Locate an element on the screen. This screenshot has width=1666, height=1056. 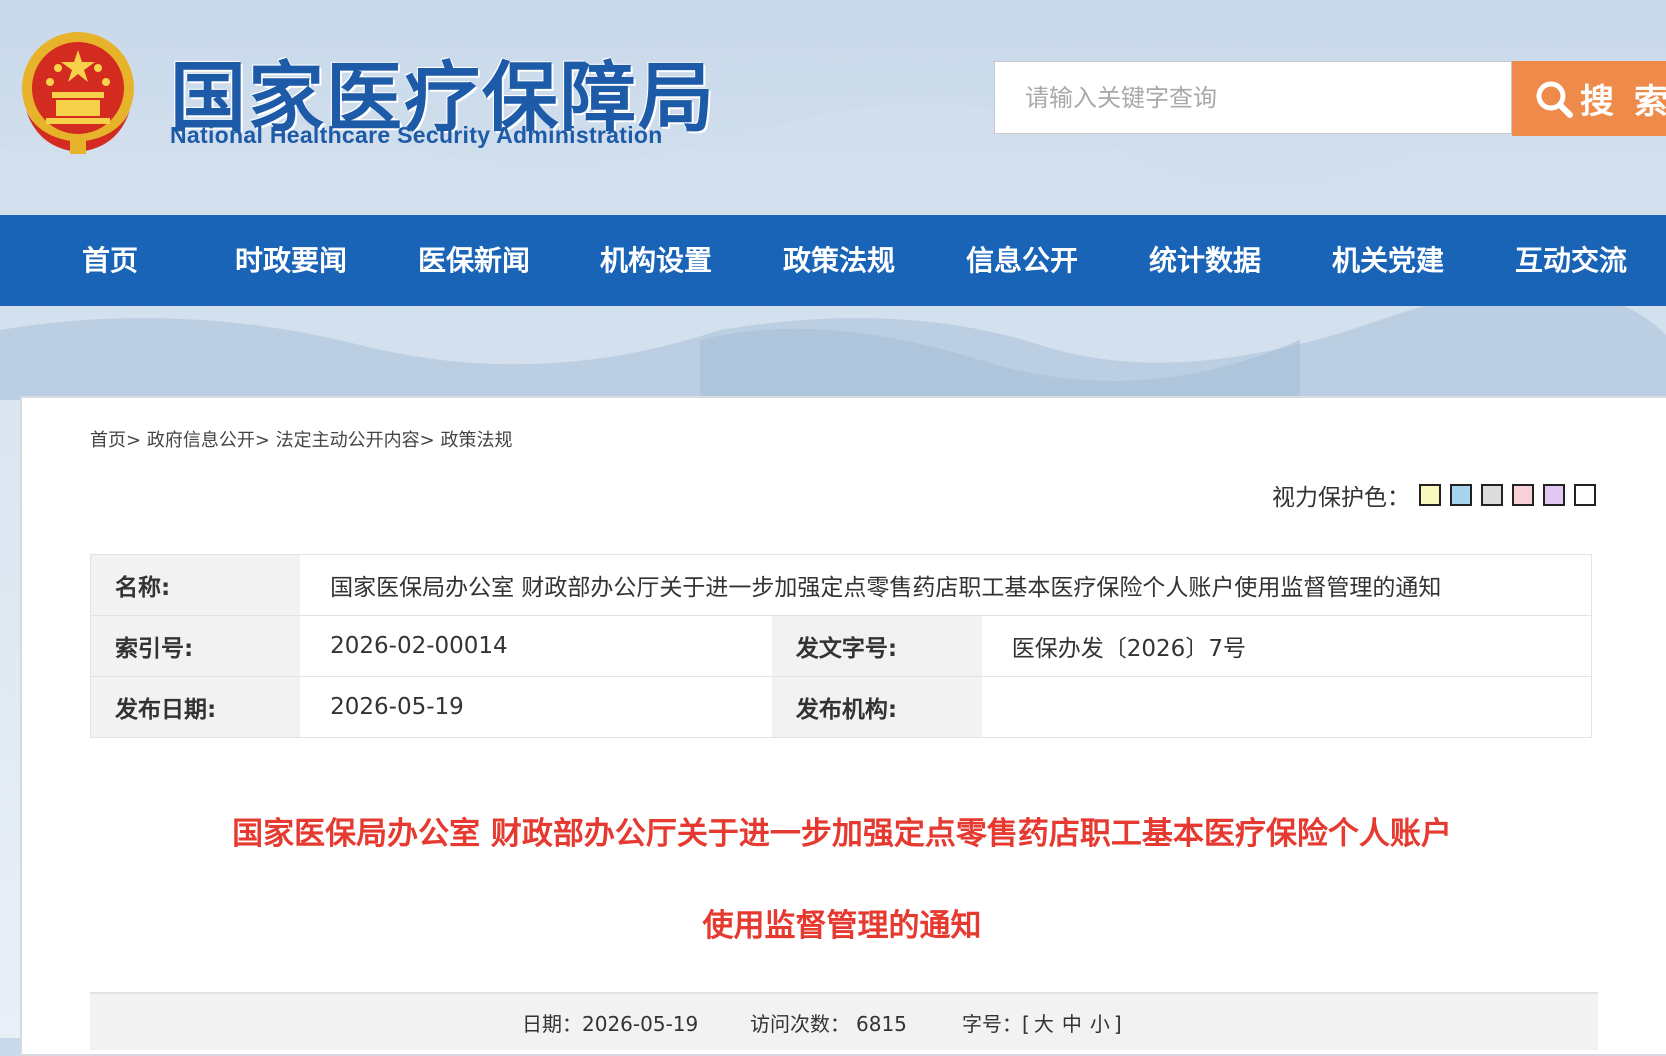
article-title-line-2: 使用监督管理的通知 is located at coordinates (842, 926).